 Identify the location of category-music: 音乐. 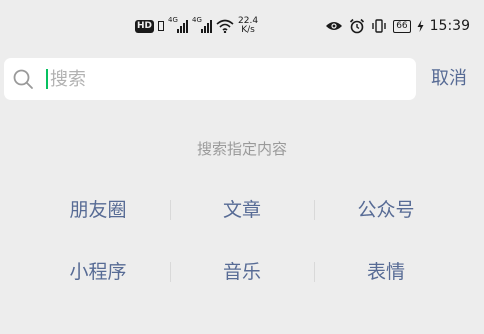
(242, 272).